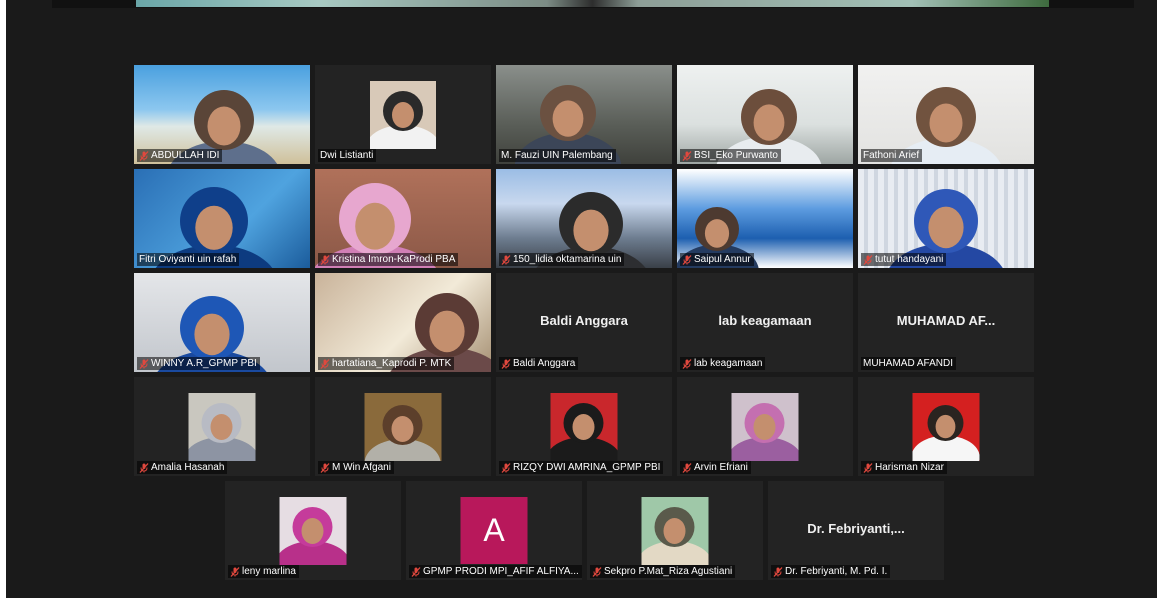 The width and height of the screenshot is (1157, 598). Describe the element at coordinates (204, 363) in the screenshot. I see `participant-name: WINNY A.R_GPMP PBI` at that location.